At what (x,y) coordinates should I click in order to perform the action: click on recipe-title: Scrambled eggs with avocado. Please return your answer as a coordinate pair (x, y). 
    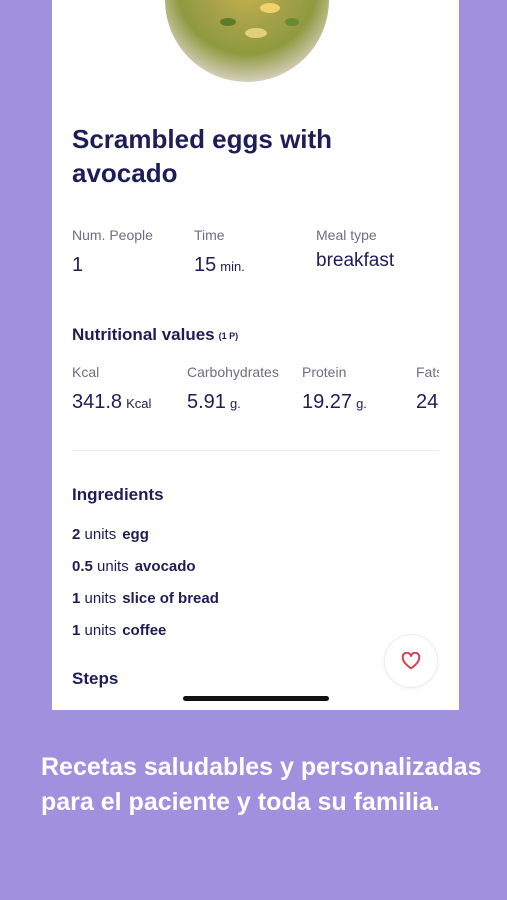
    Looking at the image, I should click on (202, 156).